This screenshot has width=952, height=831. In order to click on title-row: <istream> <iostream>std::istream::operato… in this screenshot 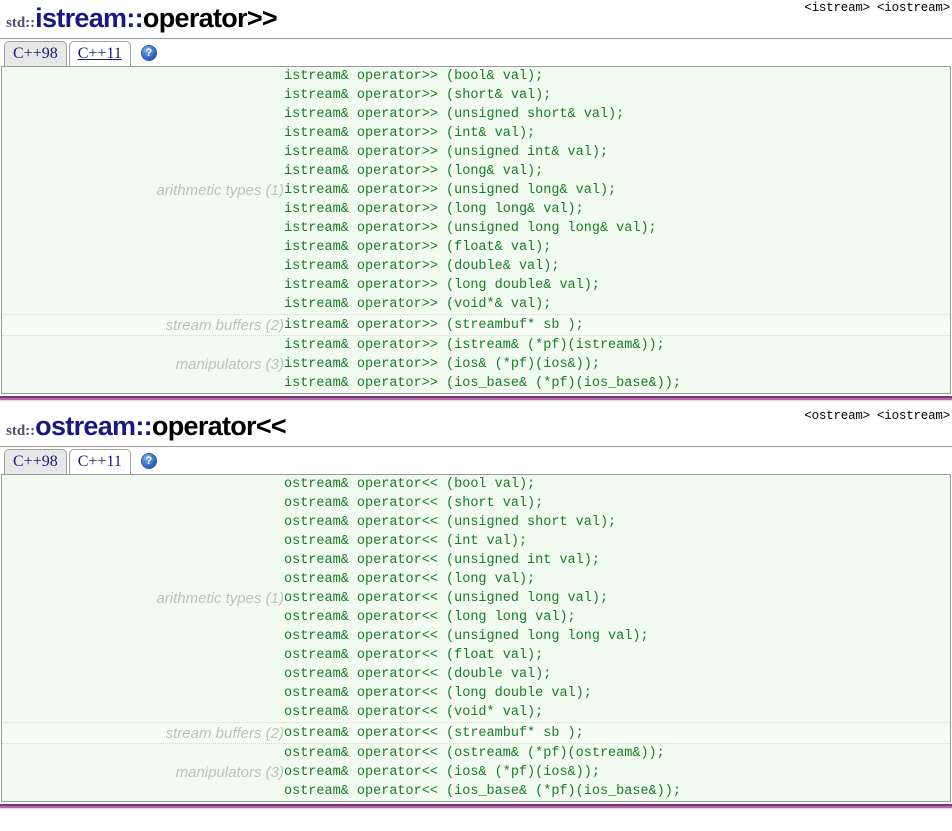, I will do `click(476, 19)`.